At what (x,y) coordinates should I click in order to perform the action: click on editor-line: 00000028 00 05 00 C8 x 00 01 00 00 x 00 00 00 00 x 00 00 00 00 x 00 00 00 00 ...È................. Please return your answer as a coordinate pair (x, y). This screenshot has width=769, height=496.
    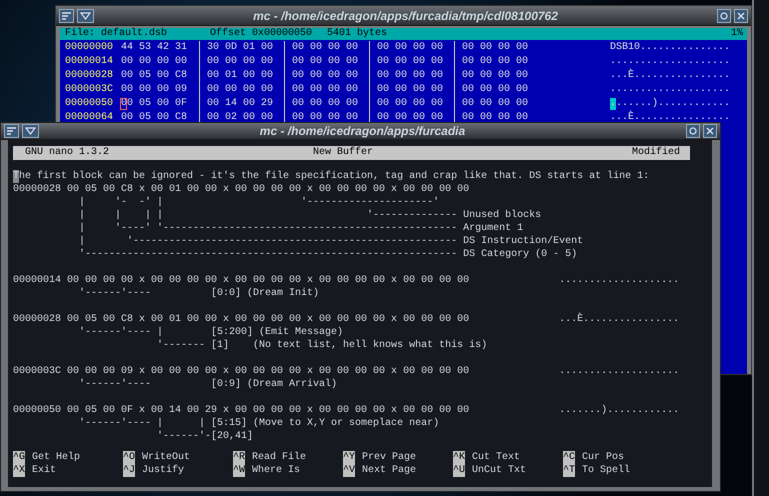
    Looking at the image, I should click on (346, 319).